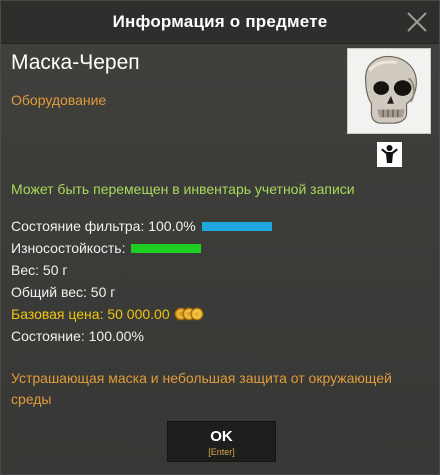 This screenshot has height=475, width=440. I want to click on coins-icon, so click(189, 314).